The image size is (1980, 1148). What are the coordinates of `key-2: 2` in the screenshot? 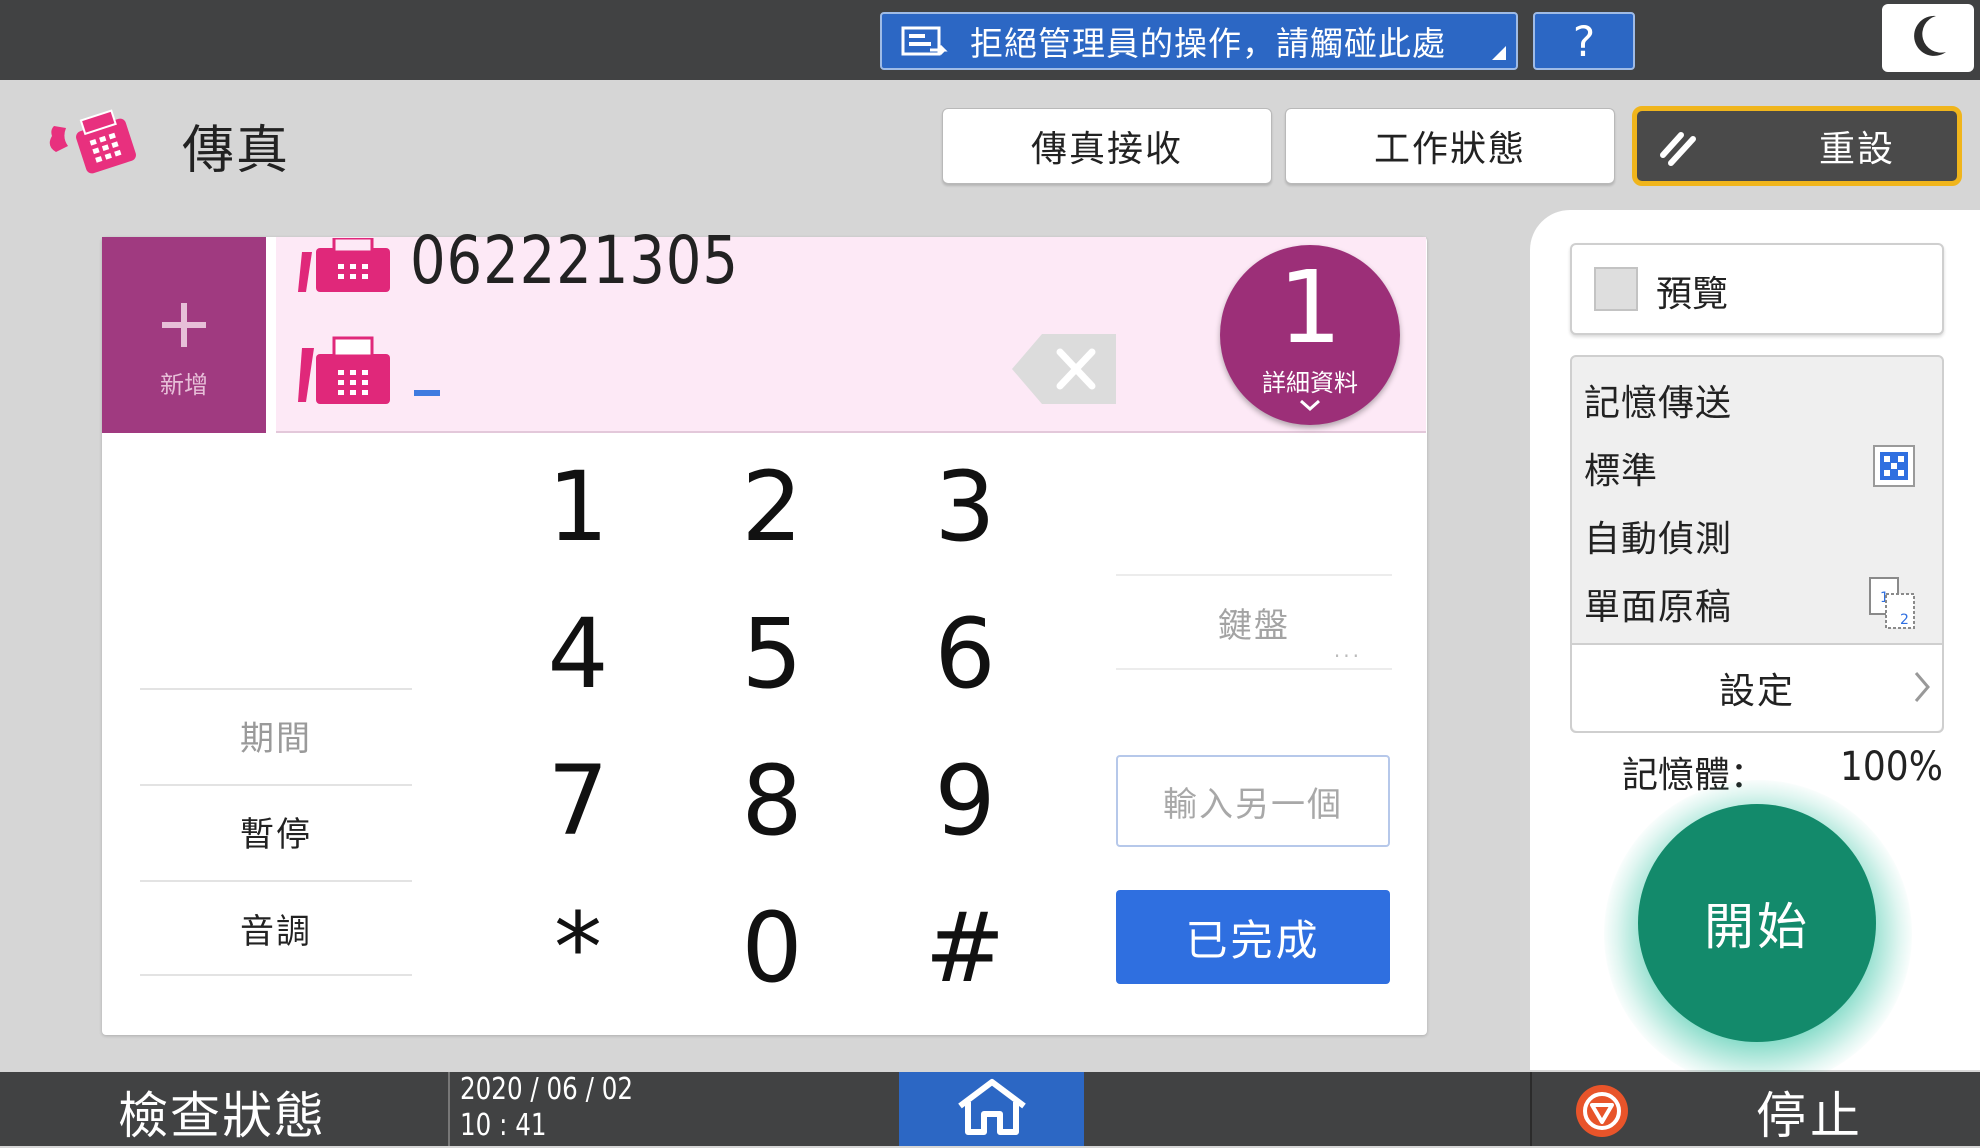 It's located at (772, 507).